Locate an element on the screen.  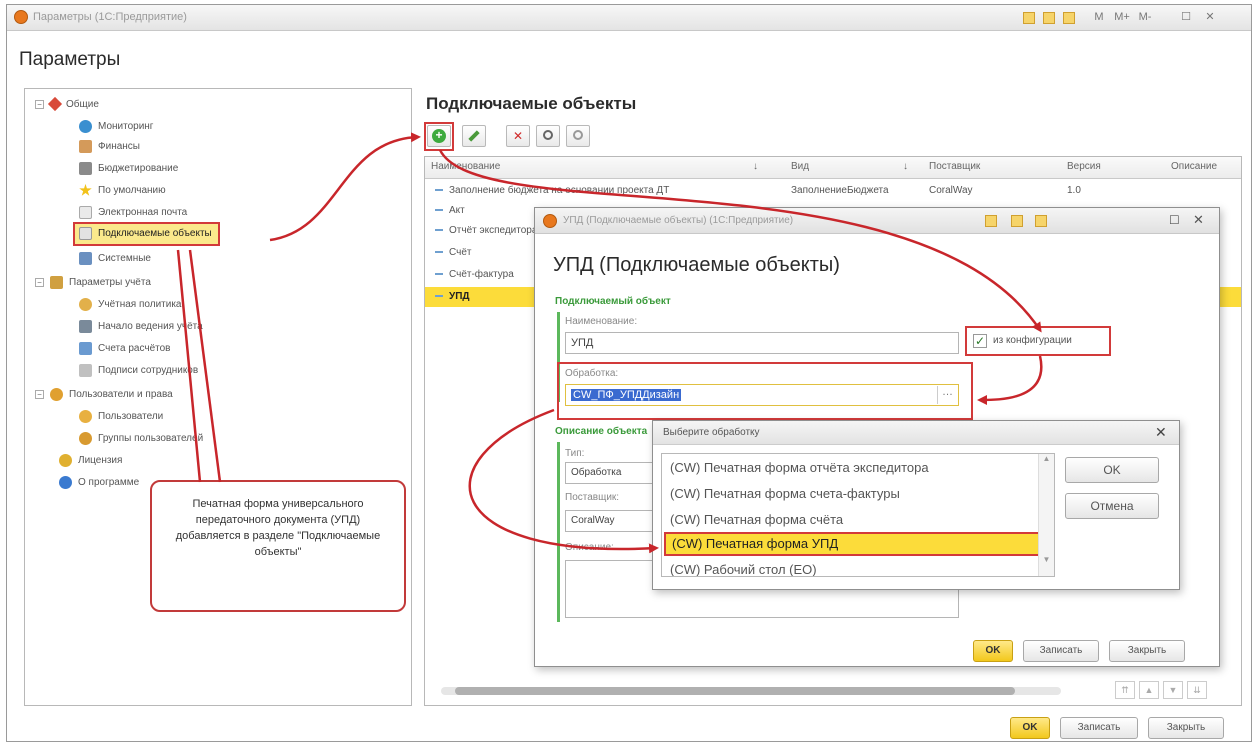
tree-item-plugins: Подключаемые объекты is located at coordinates (146, 234).